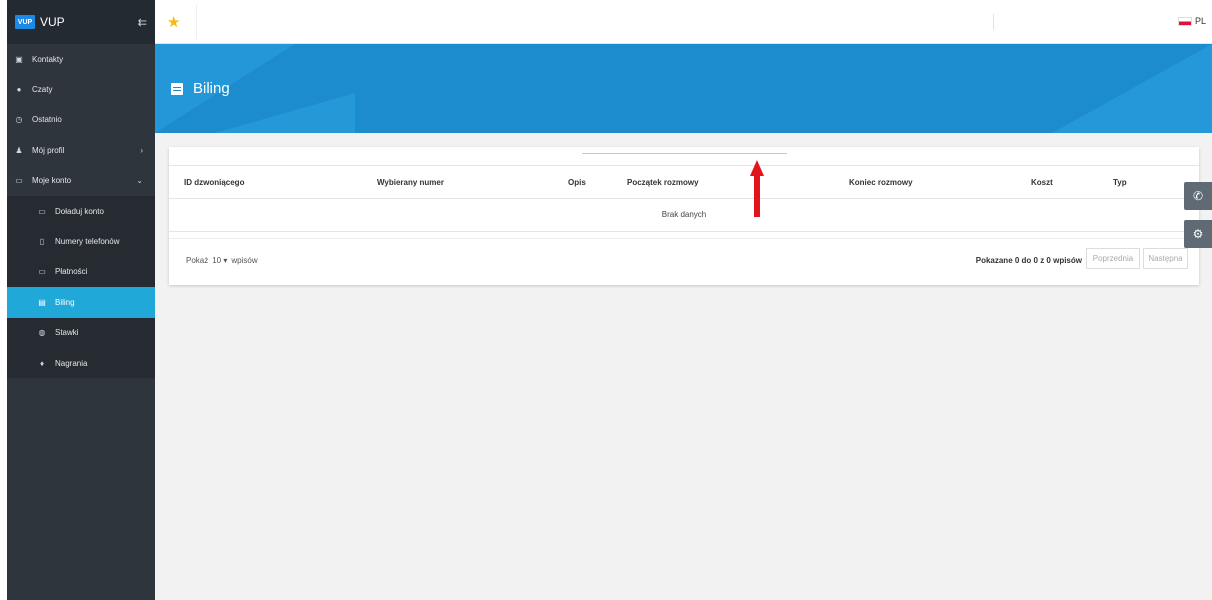 Image resolution: width=1212 pixels, height=600 pixels. What do you see at coordinates (141, 150) in the screenshot?
I see `chevron-right-icon: ›` at bounding box center [141, 150].